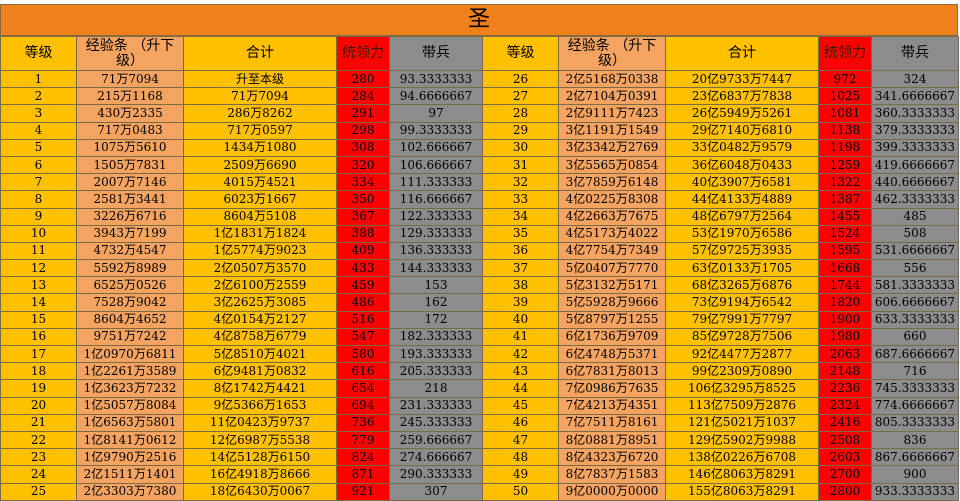 The width and height of the screenshot is (960, 501). Describe the element at coordinates (130, 405) in the screenshot. I see `cell-exp: 1亿5057万8084` at that location.